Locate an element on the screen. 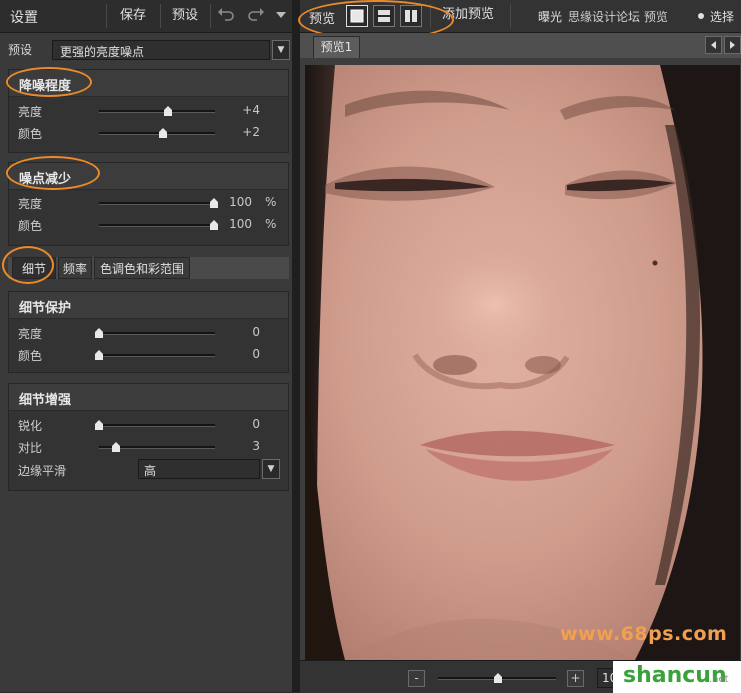 The image size is (741, 693). detail-protection-section: 细节保护 亮度 0 颜色 0 is located at coordinates (148, 332).